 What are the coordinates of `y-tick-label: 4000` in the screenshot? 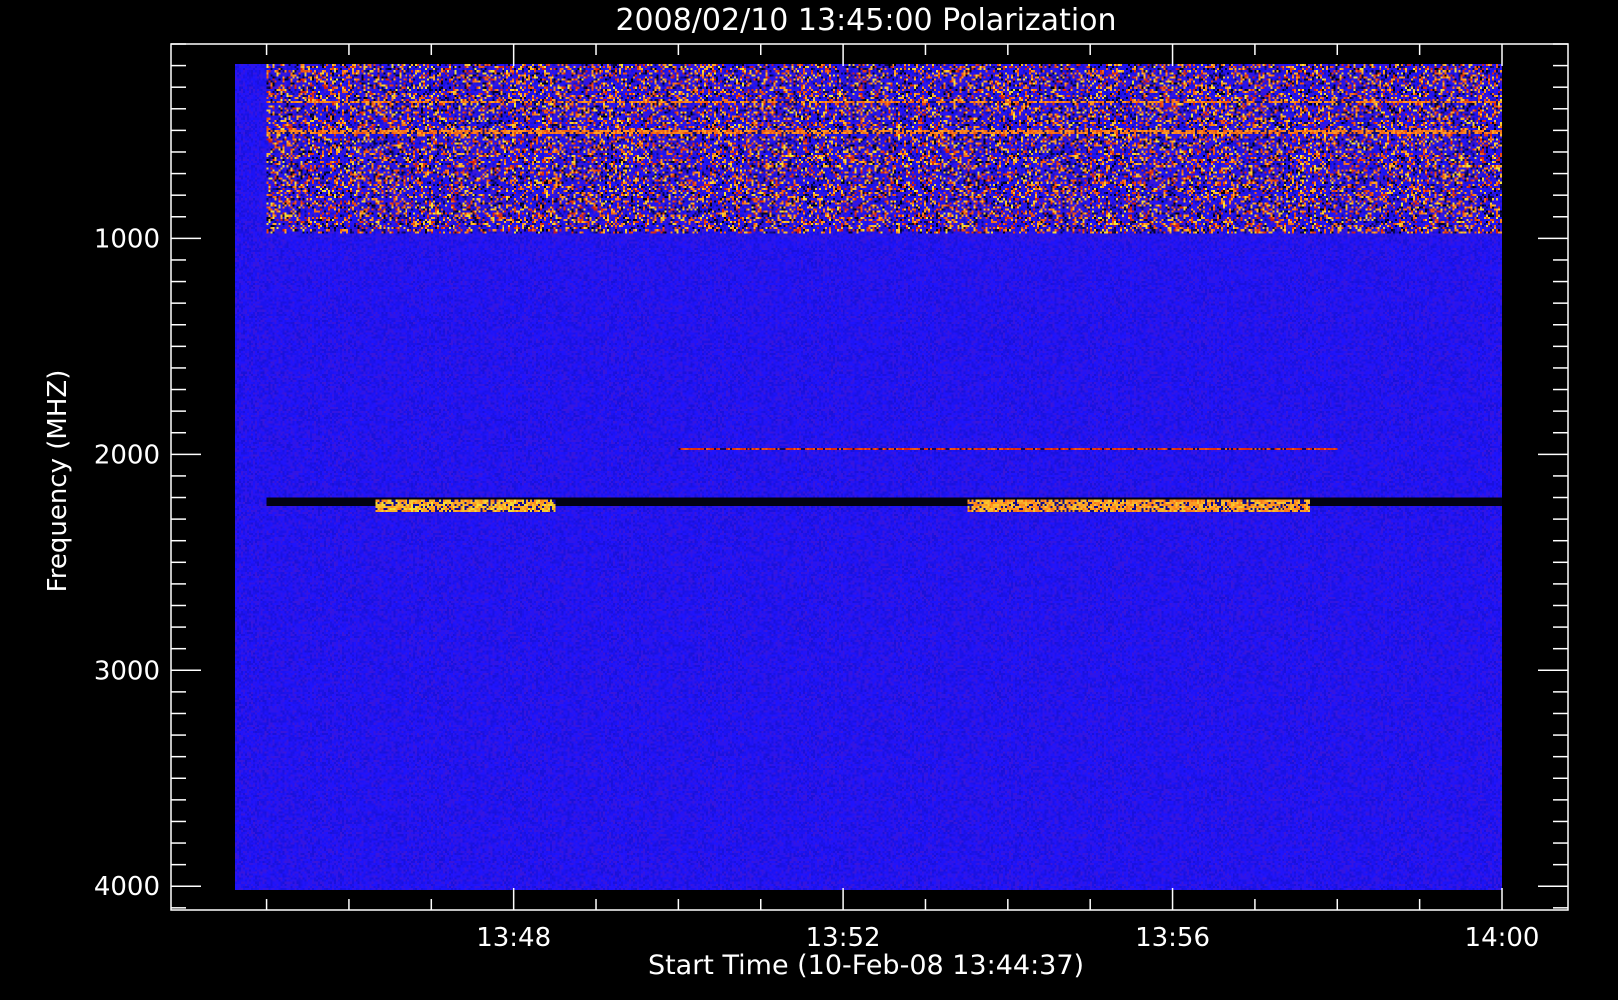 It's located at (127, 887).